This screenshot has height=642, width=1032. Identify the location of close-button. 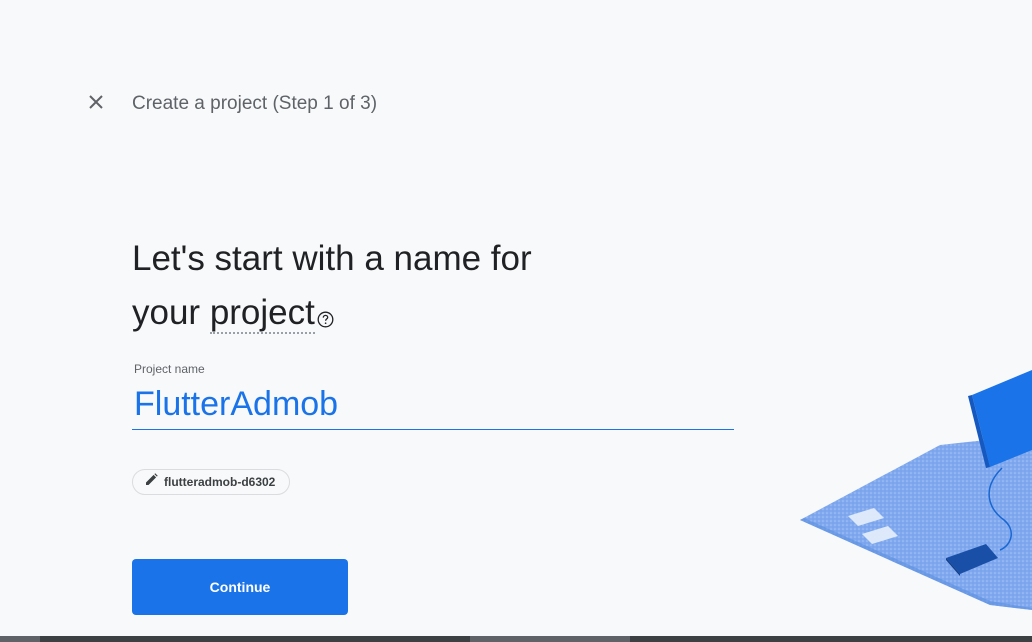
(96, 104).